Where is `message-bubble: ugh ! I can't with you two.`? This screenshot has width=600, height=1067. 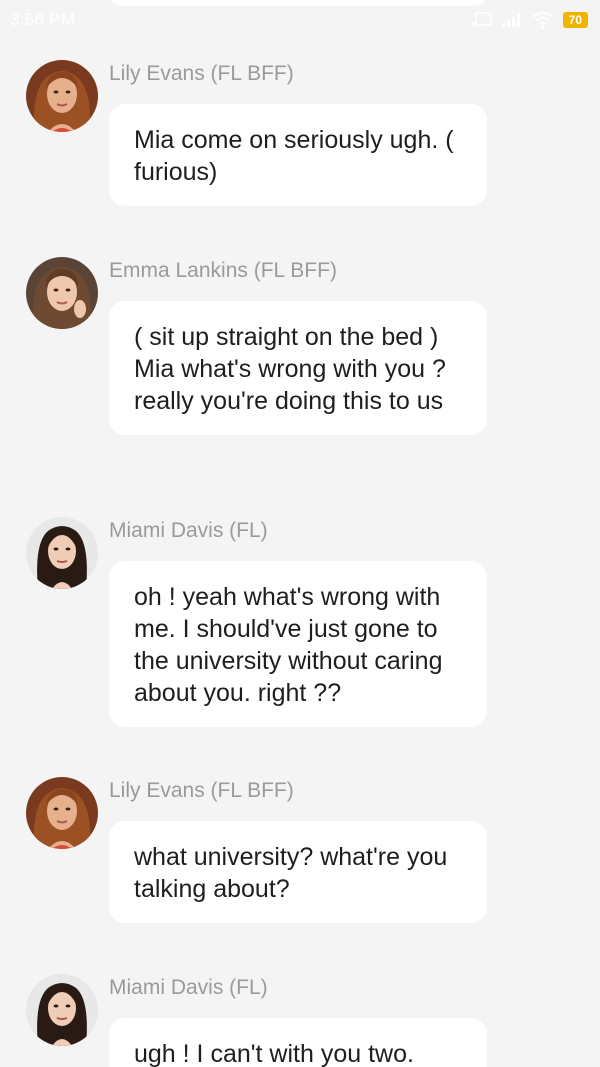
message-bubble: ugh ! I can't with you two. is located at coordinates (298, 1042).